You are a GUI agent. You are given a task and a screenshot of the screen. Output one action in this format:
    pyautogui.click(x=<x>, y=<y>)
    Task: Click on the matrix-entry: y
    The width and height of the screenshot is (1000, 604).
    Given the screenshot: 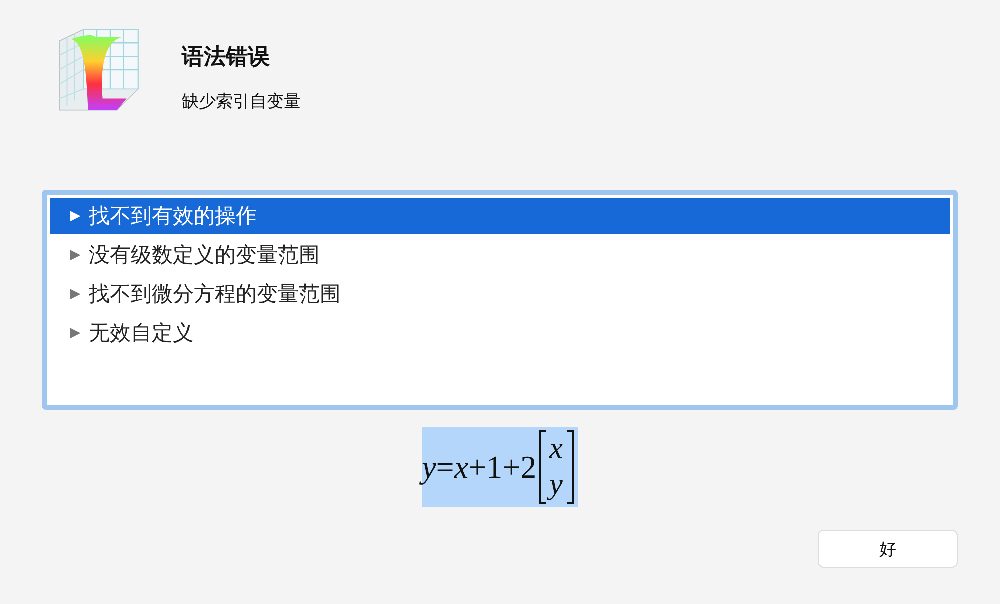 What is the action you would take?
    pyautogui.click(x=556, y=485)
    